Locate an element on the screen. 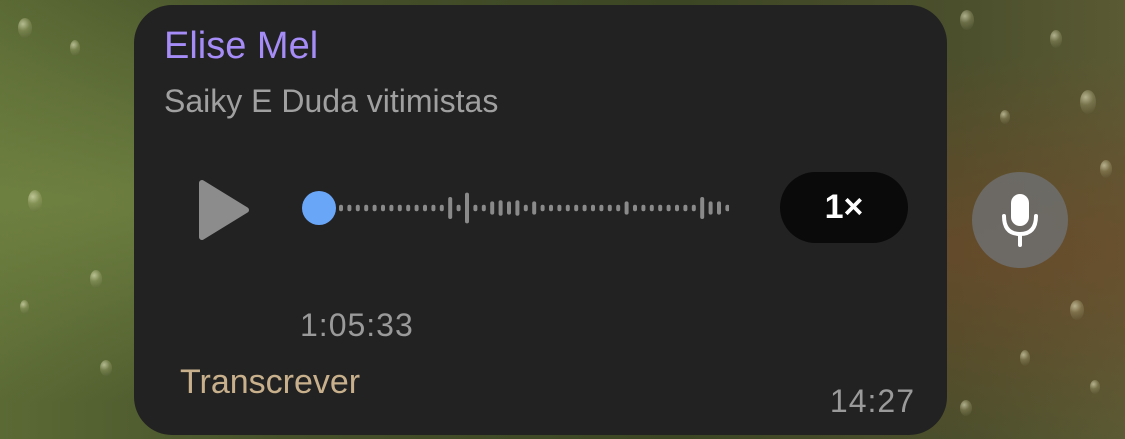  waveform-bars is located at coordinates (534, 208).